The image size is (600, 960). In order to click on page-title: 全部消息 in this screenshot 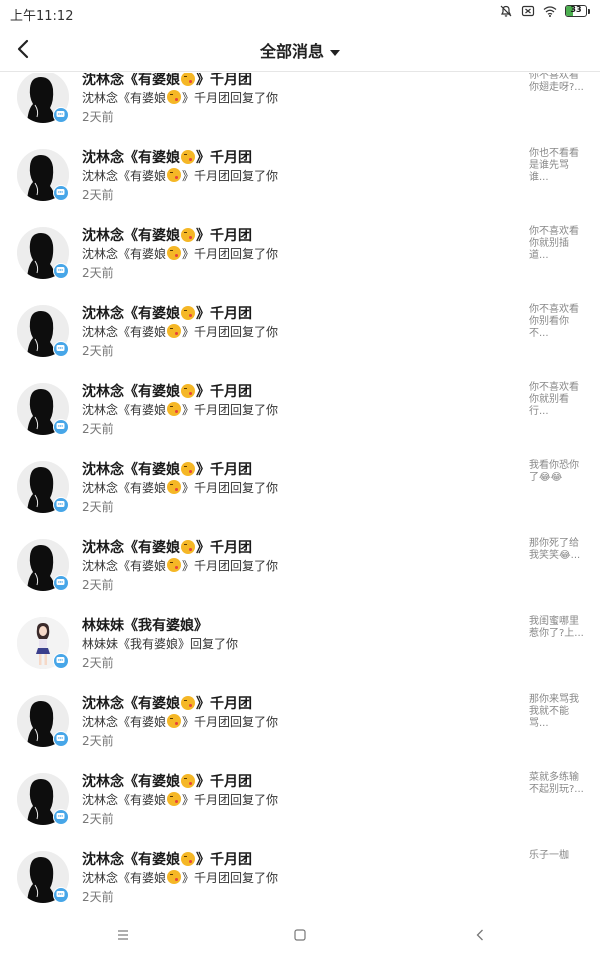, I will do `click(292, 51)`.